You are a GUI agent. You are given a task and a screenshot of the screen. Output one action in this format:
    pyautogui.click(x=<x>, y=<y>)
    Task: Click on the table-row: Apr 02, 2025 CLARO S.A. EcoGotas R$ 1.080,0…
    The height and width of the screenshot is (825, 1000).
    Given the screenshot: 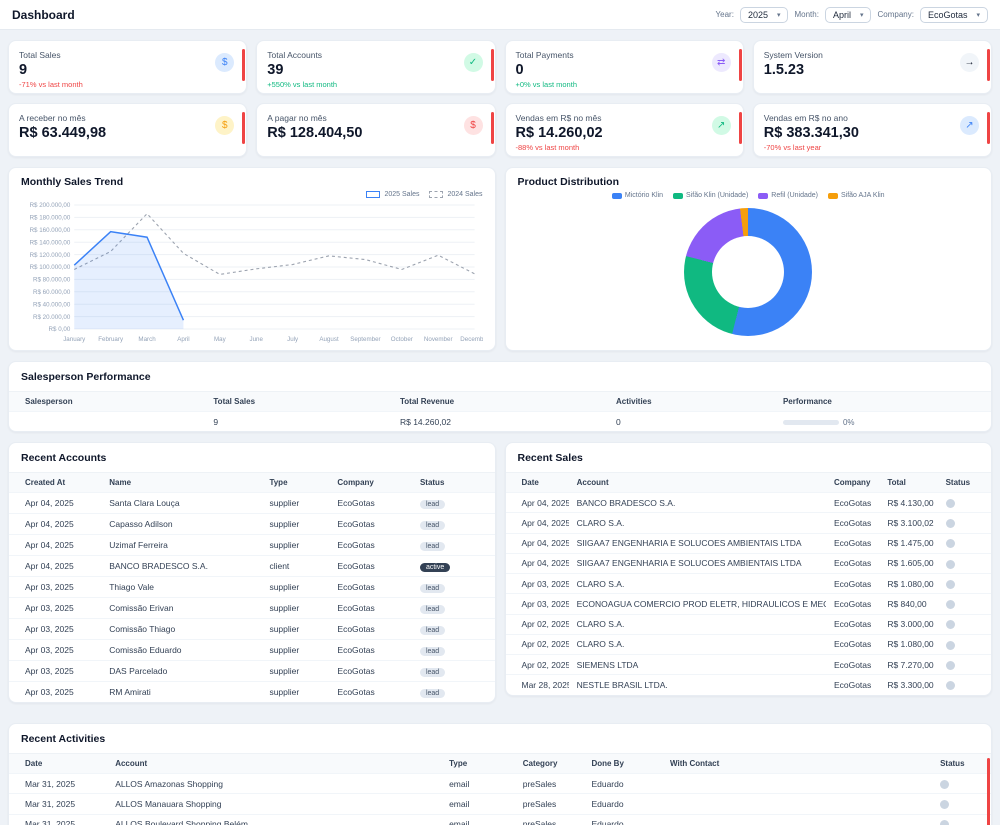 What is the action you would take?
    pyautogui.click(x=748, y=644)
    